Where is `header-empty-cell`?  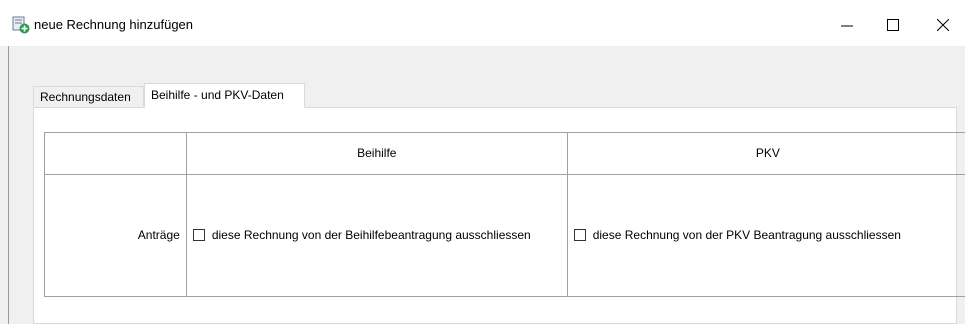
header-empty-cell is located at coordinates (115, 153).